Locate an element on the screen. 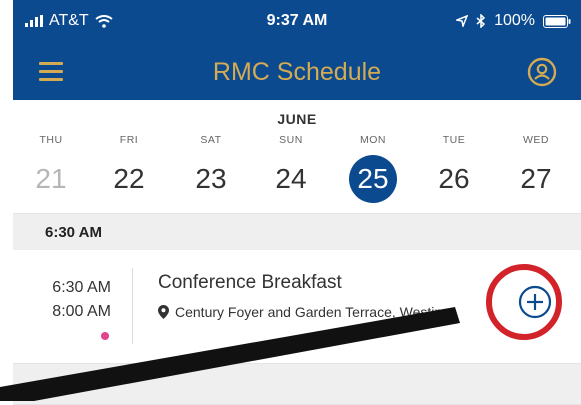 This screenshot has height=405, width=581. day-mon: MON 25 is located at coordinates (373, 168).